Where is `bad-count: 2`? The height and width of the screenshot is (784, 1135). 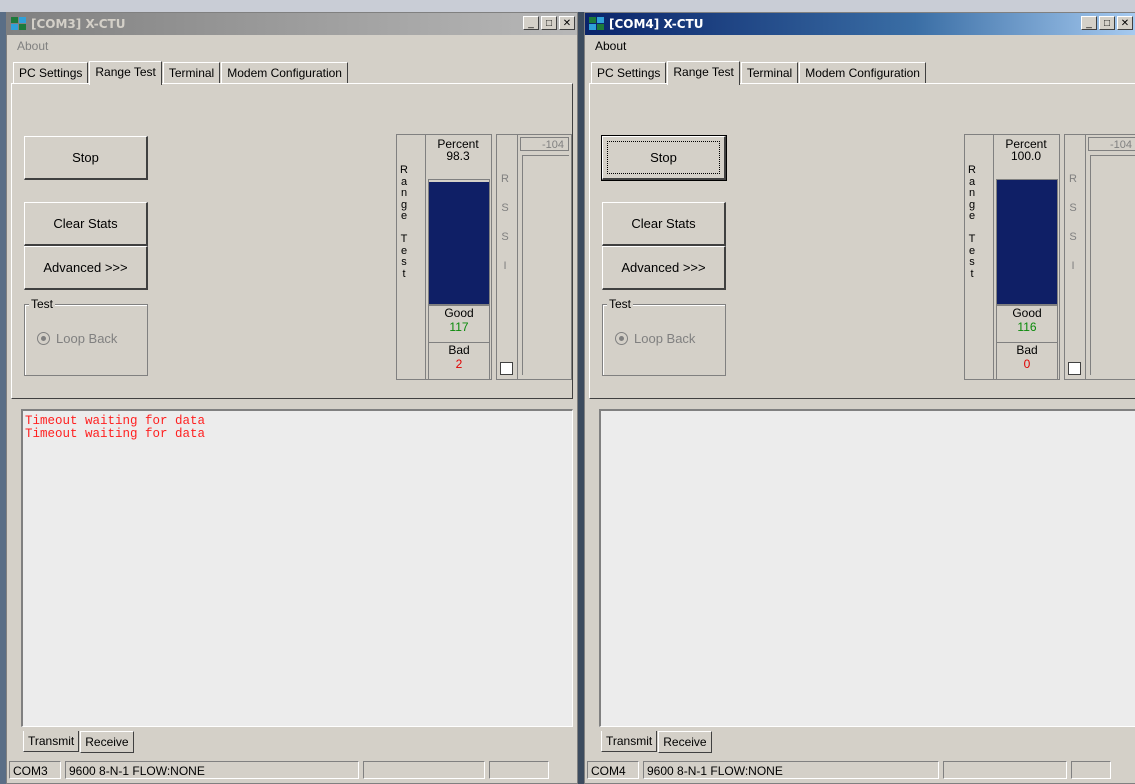 bad-count: 2 is located at coordinates (459, 364).